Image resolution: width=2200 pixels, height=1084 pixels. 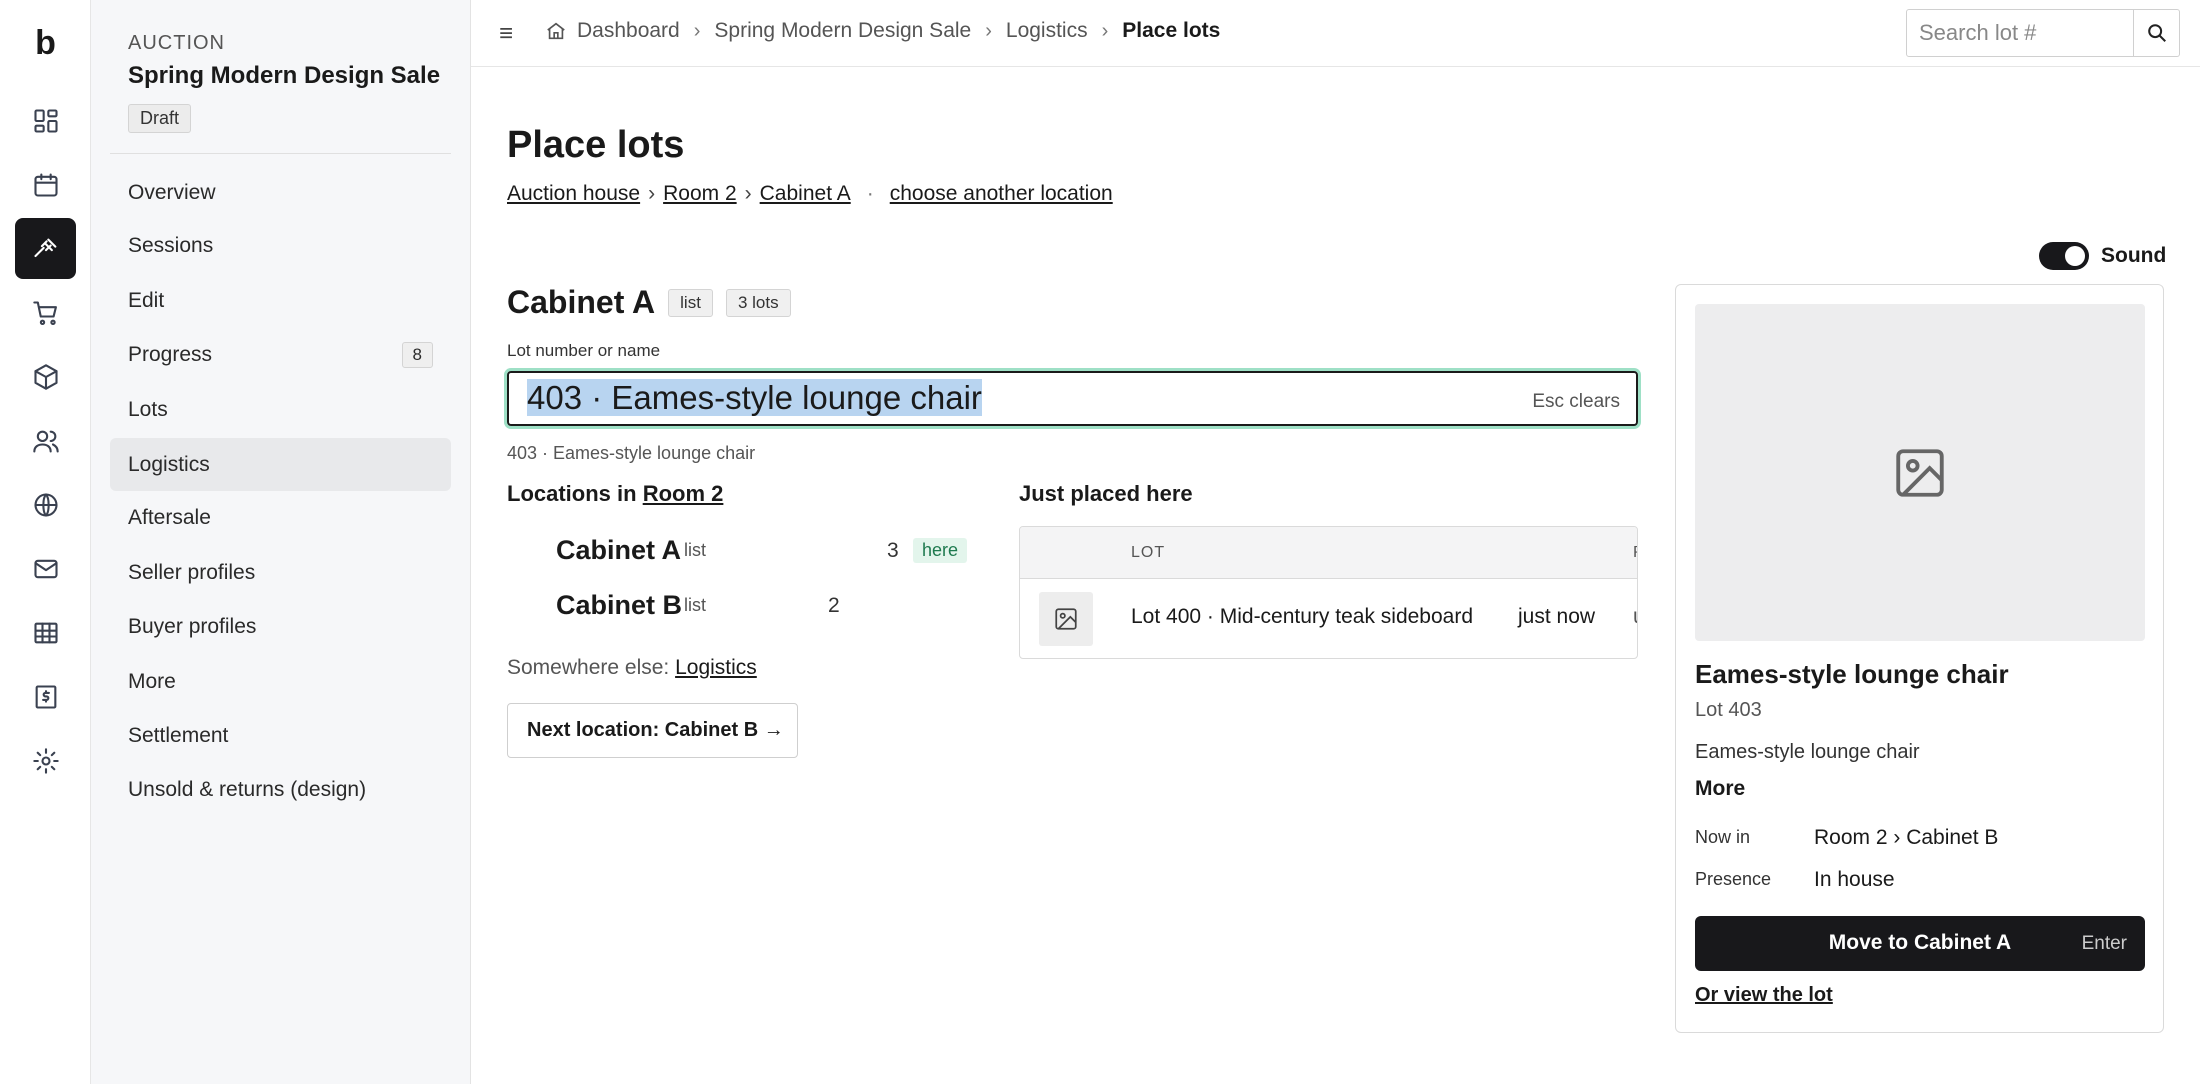 What do you see at coordinates (1066, 619) in the screenshot?
I see `image-placeholder-icon` at bounding box center [1066, 619].